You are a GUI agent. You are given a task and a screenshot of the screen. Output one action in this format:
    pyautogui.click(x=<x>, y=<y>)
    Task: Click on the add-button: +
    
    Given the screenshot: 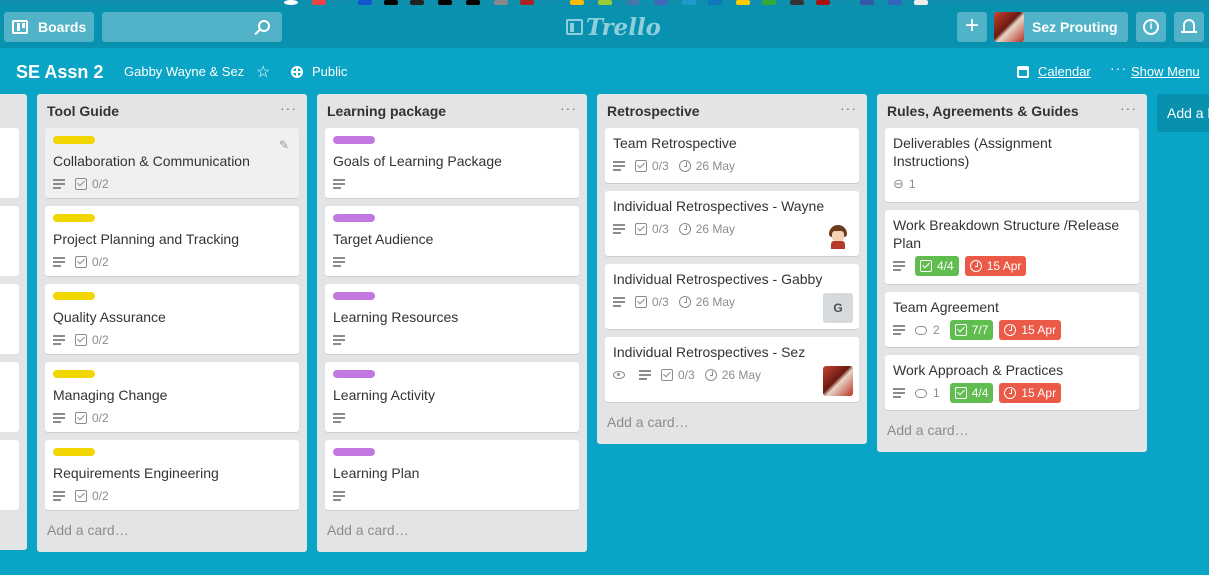 What is the action you would take?
    pyautogui.click(x=972, y=27)
    